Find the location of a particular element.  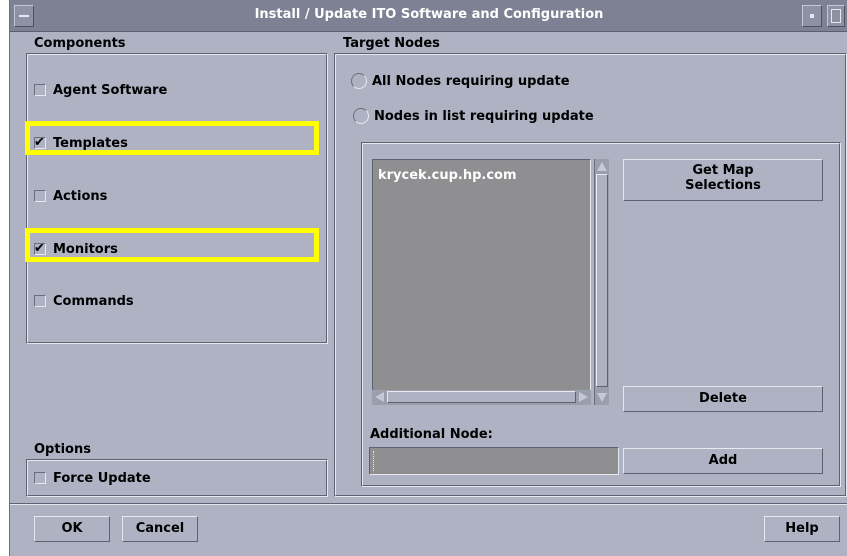

scroll-left-icon is located at coordinates (379, 397).